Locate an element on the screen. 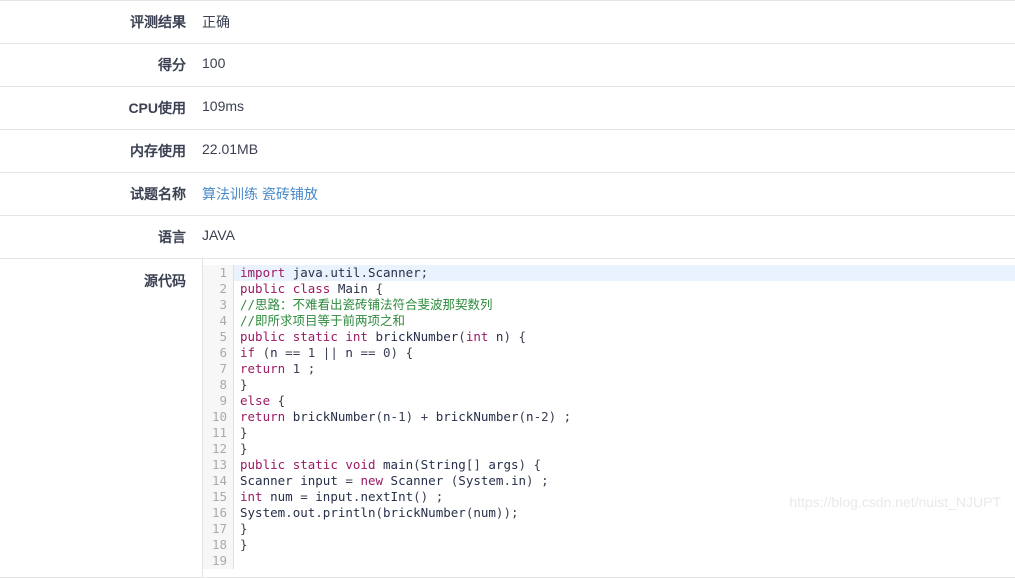  row-value-problem-name: 算法训练 瓷砖铺放 is located at coordinates (600, 194).